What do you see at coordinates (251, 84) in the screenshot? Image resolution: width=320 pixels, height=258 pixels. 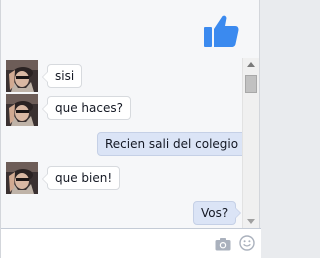 I see `scrollbar-thumb` at bounding box center [251, 84].